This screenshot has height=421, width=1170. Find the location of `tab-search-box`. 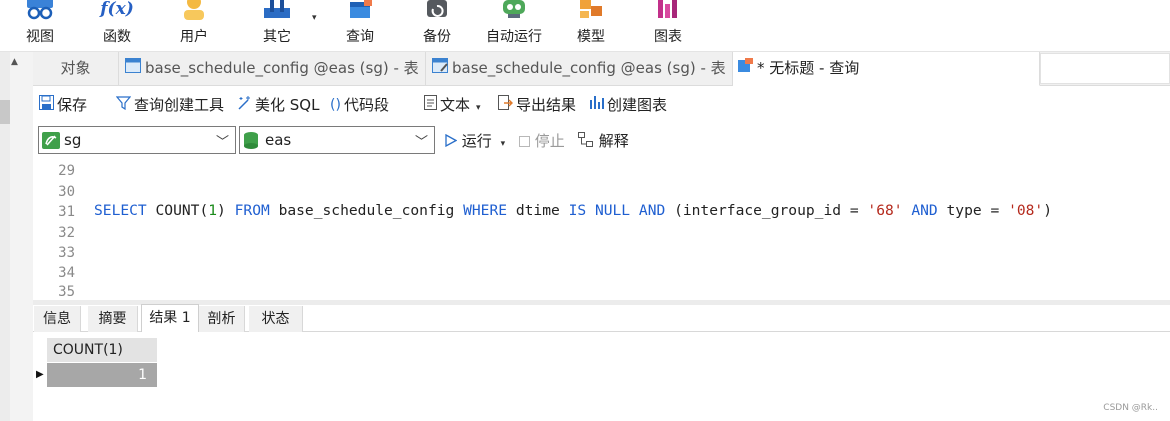

tab-search-box is located at coordinates (1105, 68).